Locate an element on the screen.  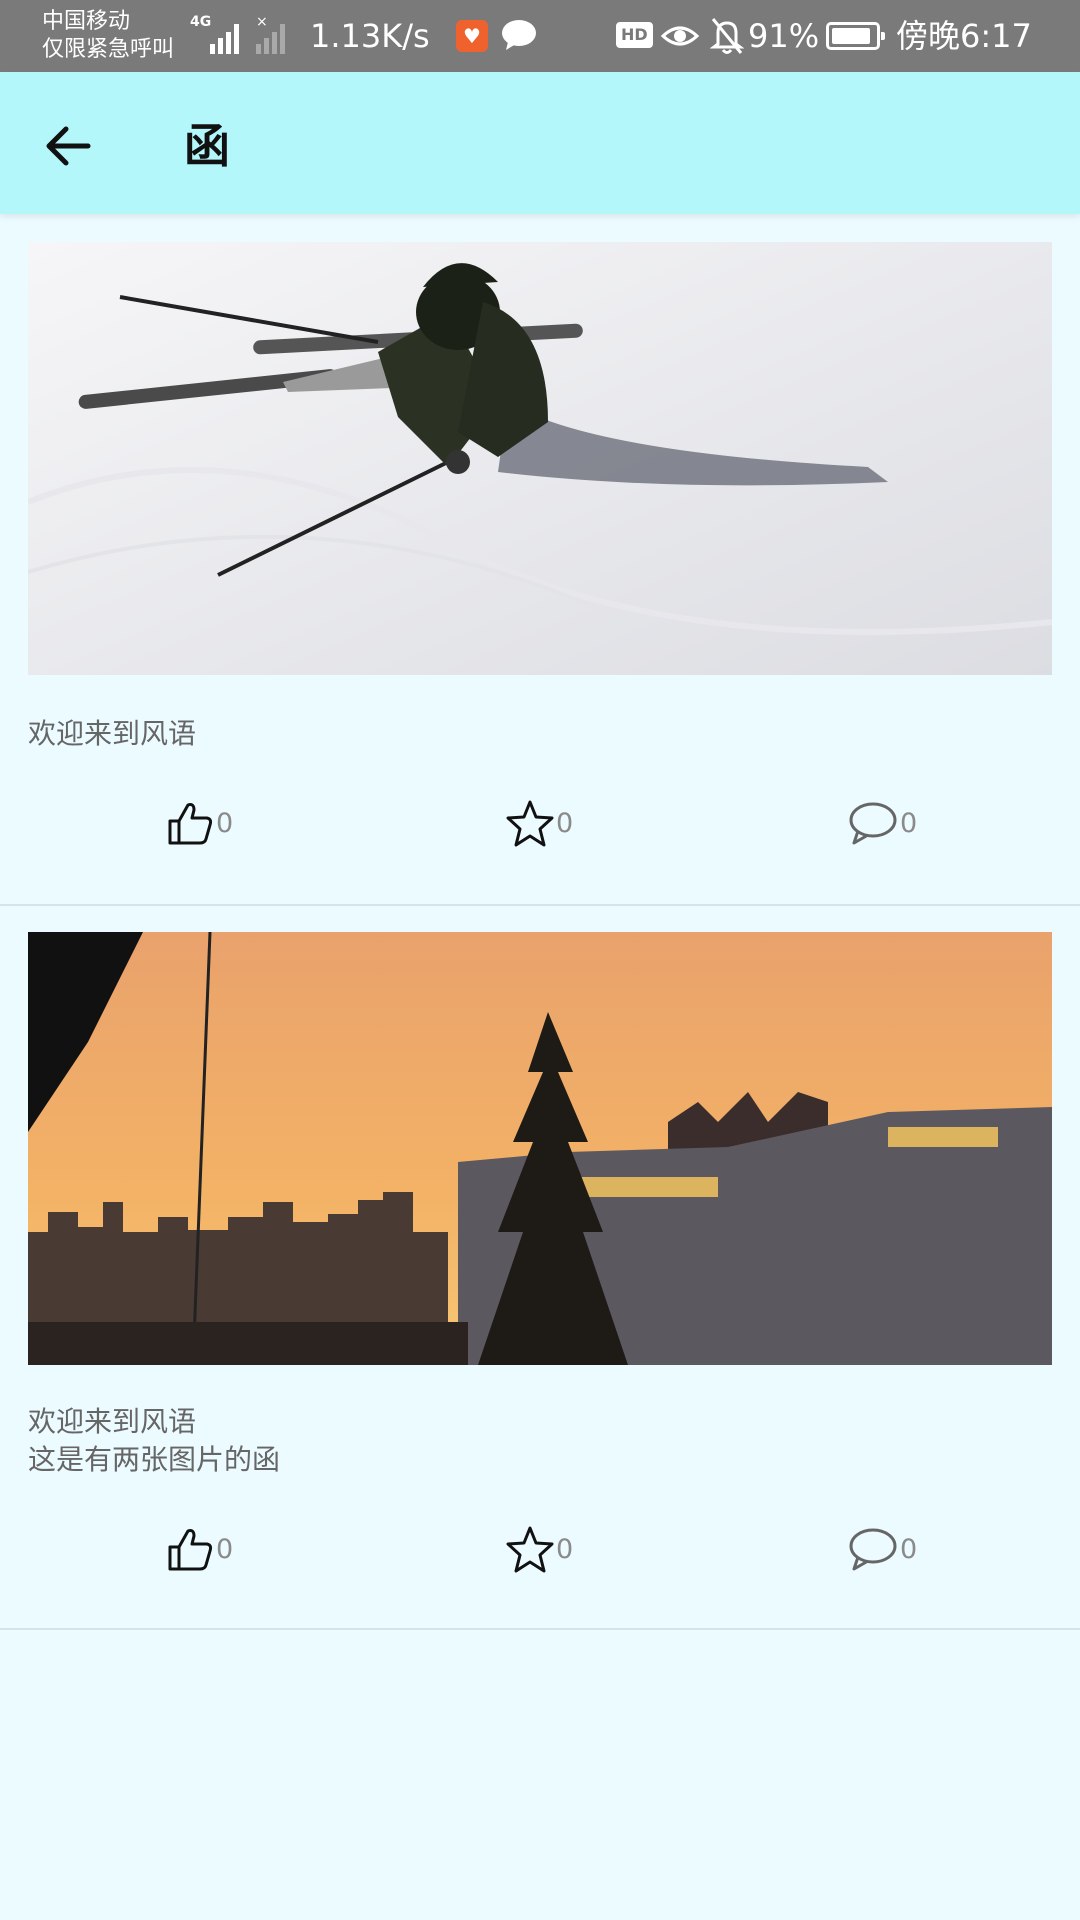
arrow-left-icon is located at coordinates (68, 146).